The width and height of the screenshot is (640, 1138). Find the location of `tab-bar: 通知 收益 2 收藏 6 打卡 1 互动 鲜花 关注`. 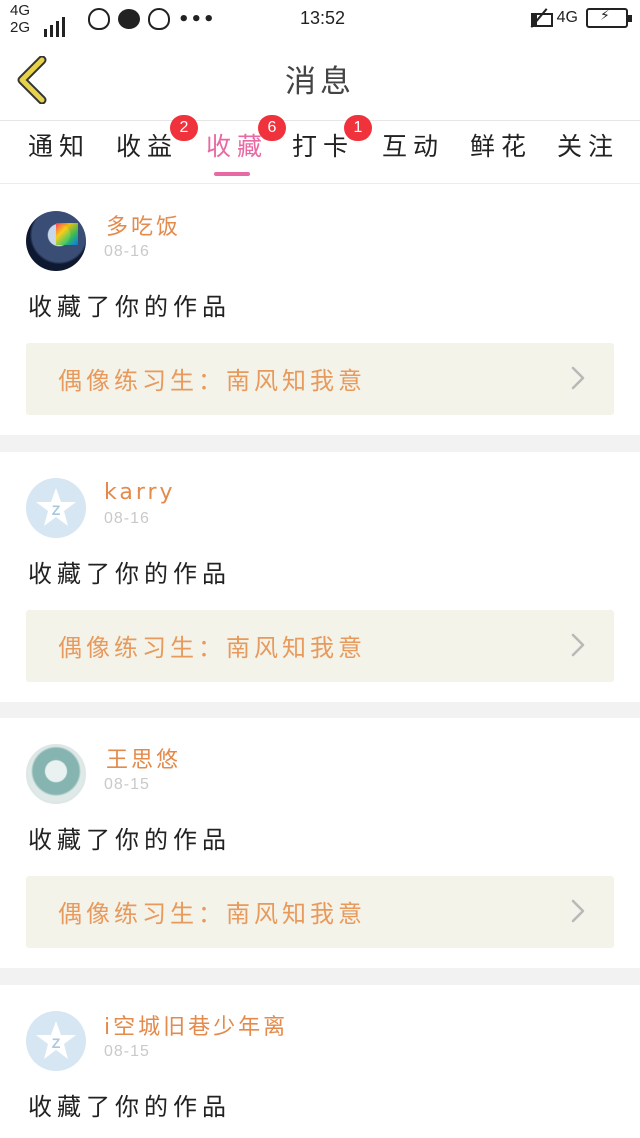

tab-bar: 通知 收益 2 收藏 6 打卡 1 互动 鲜花 关注 is located at coordinates (320, 149).